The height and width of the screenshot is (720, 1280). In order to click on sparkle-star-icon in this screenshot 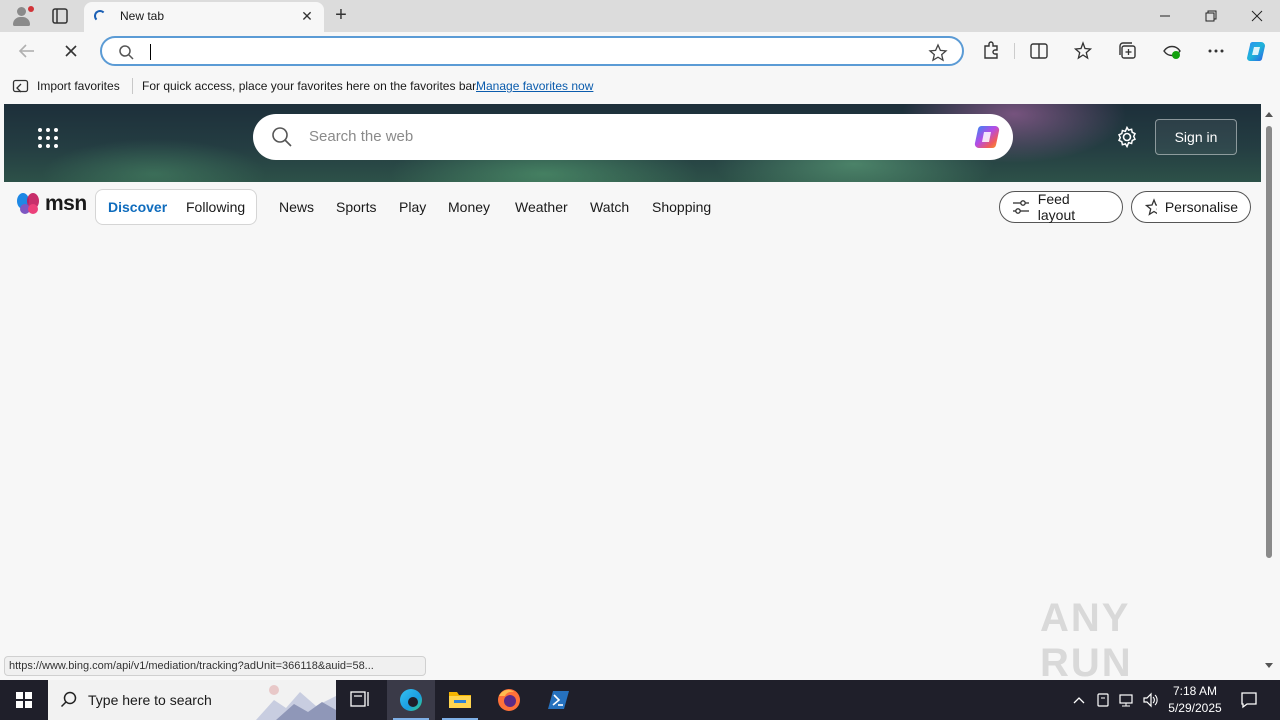, I will do `click(1150, 207)`.